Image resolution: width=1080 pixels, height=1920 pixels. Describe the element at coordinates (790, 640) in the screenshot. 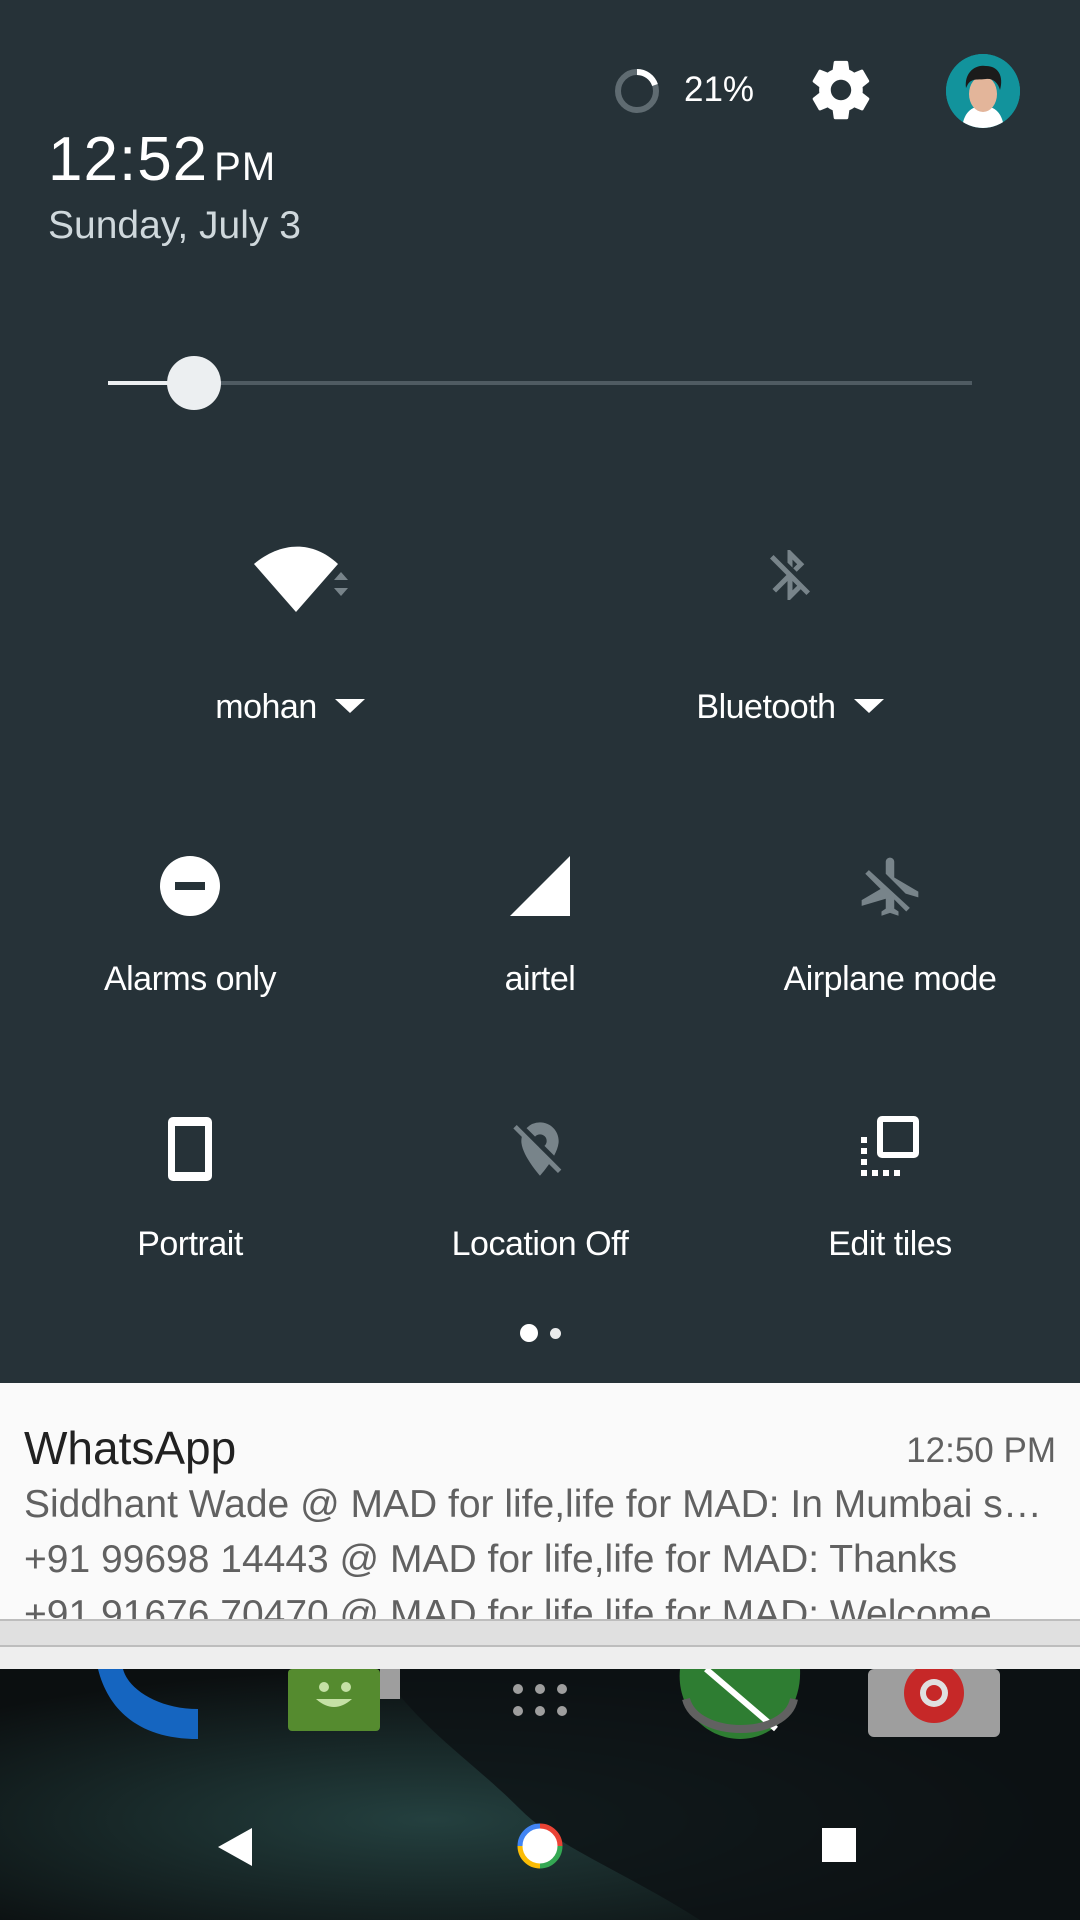

I see `tile-bluetooth: Bluetooth` at that location.